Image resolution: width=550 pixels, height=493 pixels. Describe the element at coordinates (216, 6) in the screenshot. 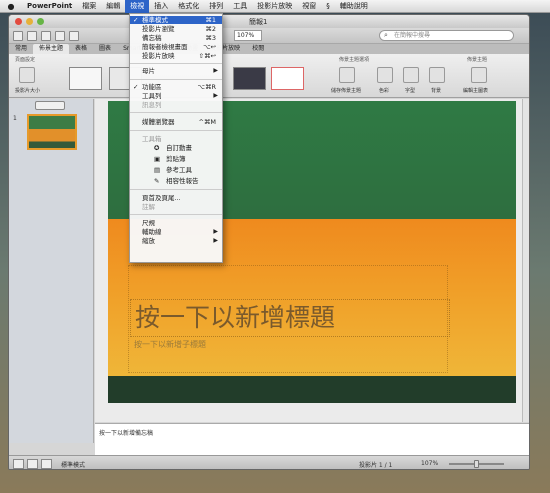

I see `menu-arrange: 排列` at that location.